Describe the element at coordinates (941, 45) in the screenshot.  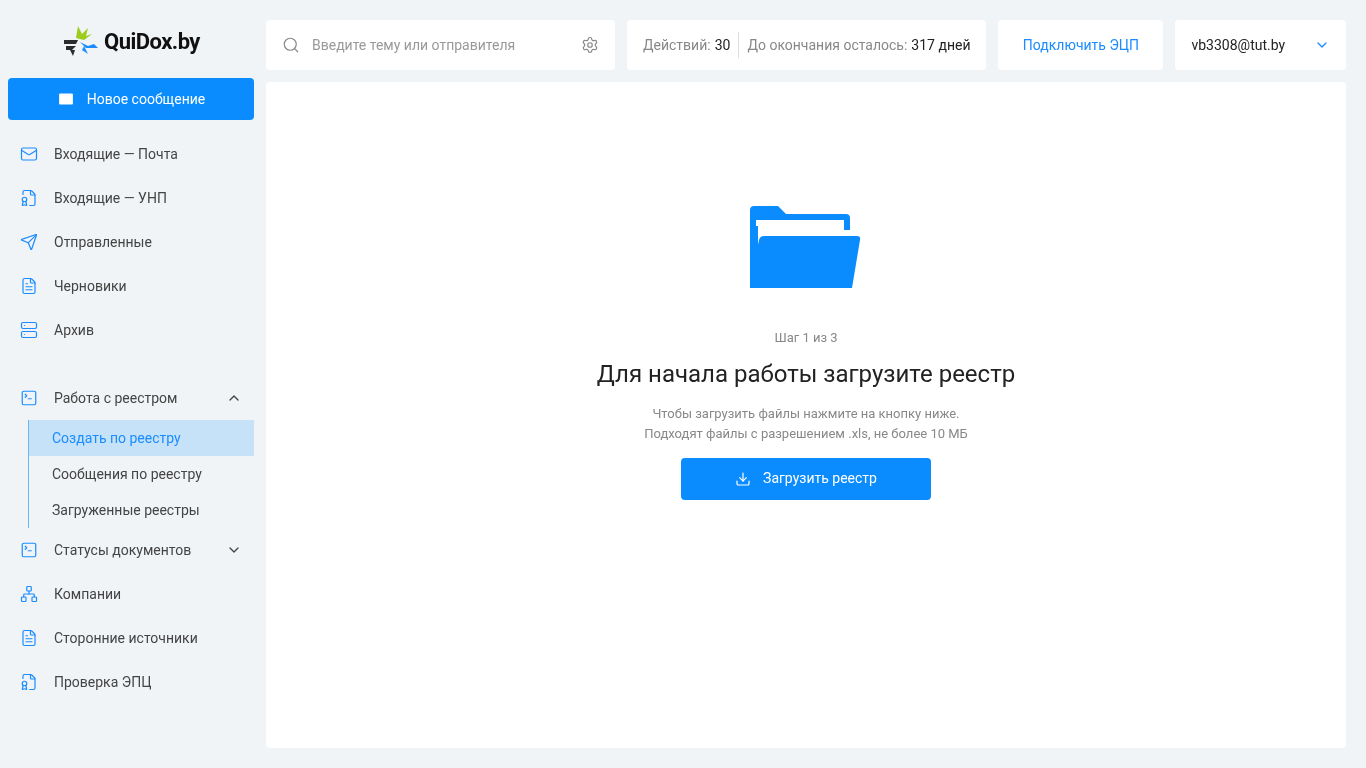
I see `stat-value: 317 дней` at that location.